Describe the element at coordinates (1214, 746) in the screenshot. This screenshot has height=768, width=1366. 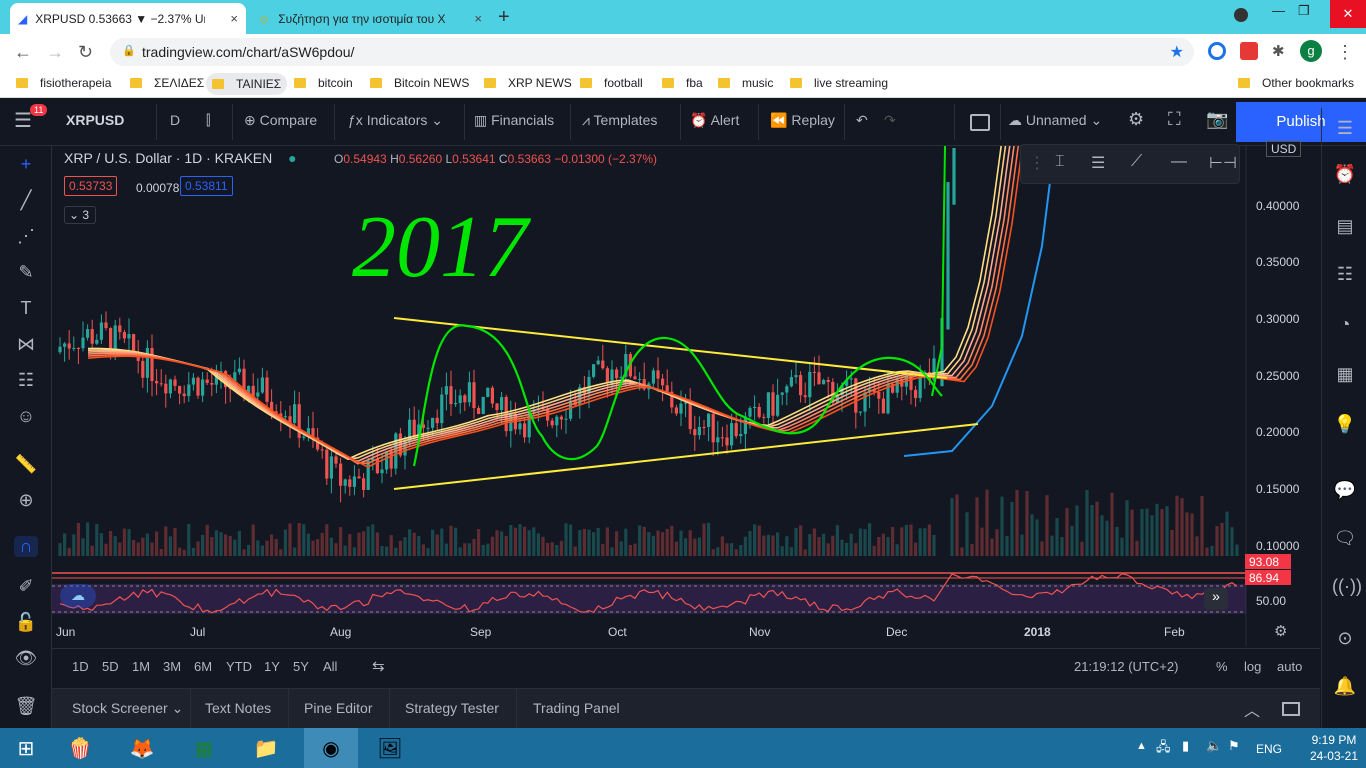
I see `volume-icon: 🔈` at that location.